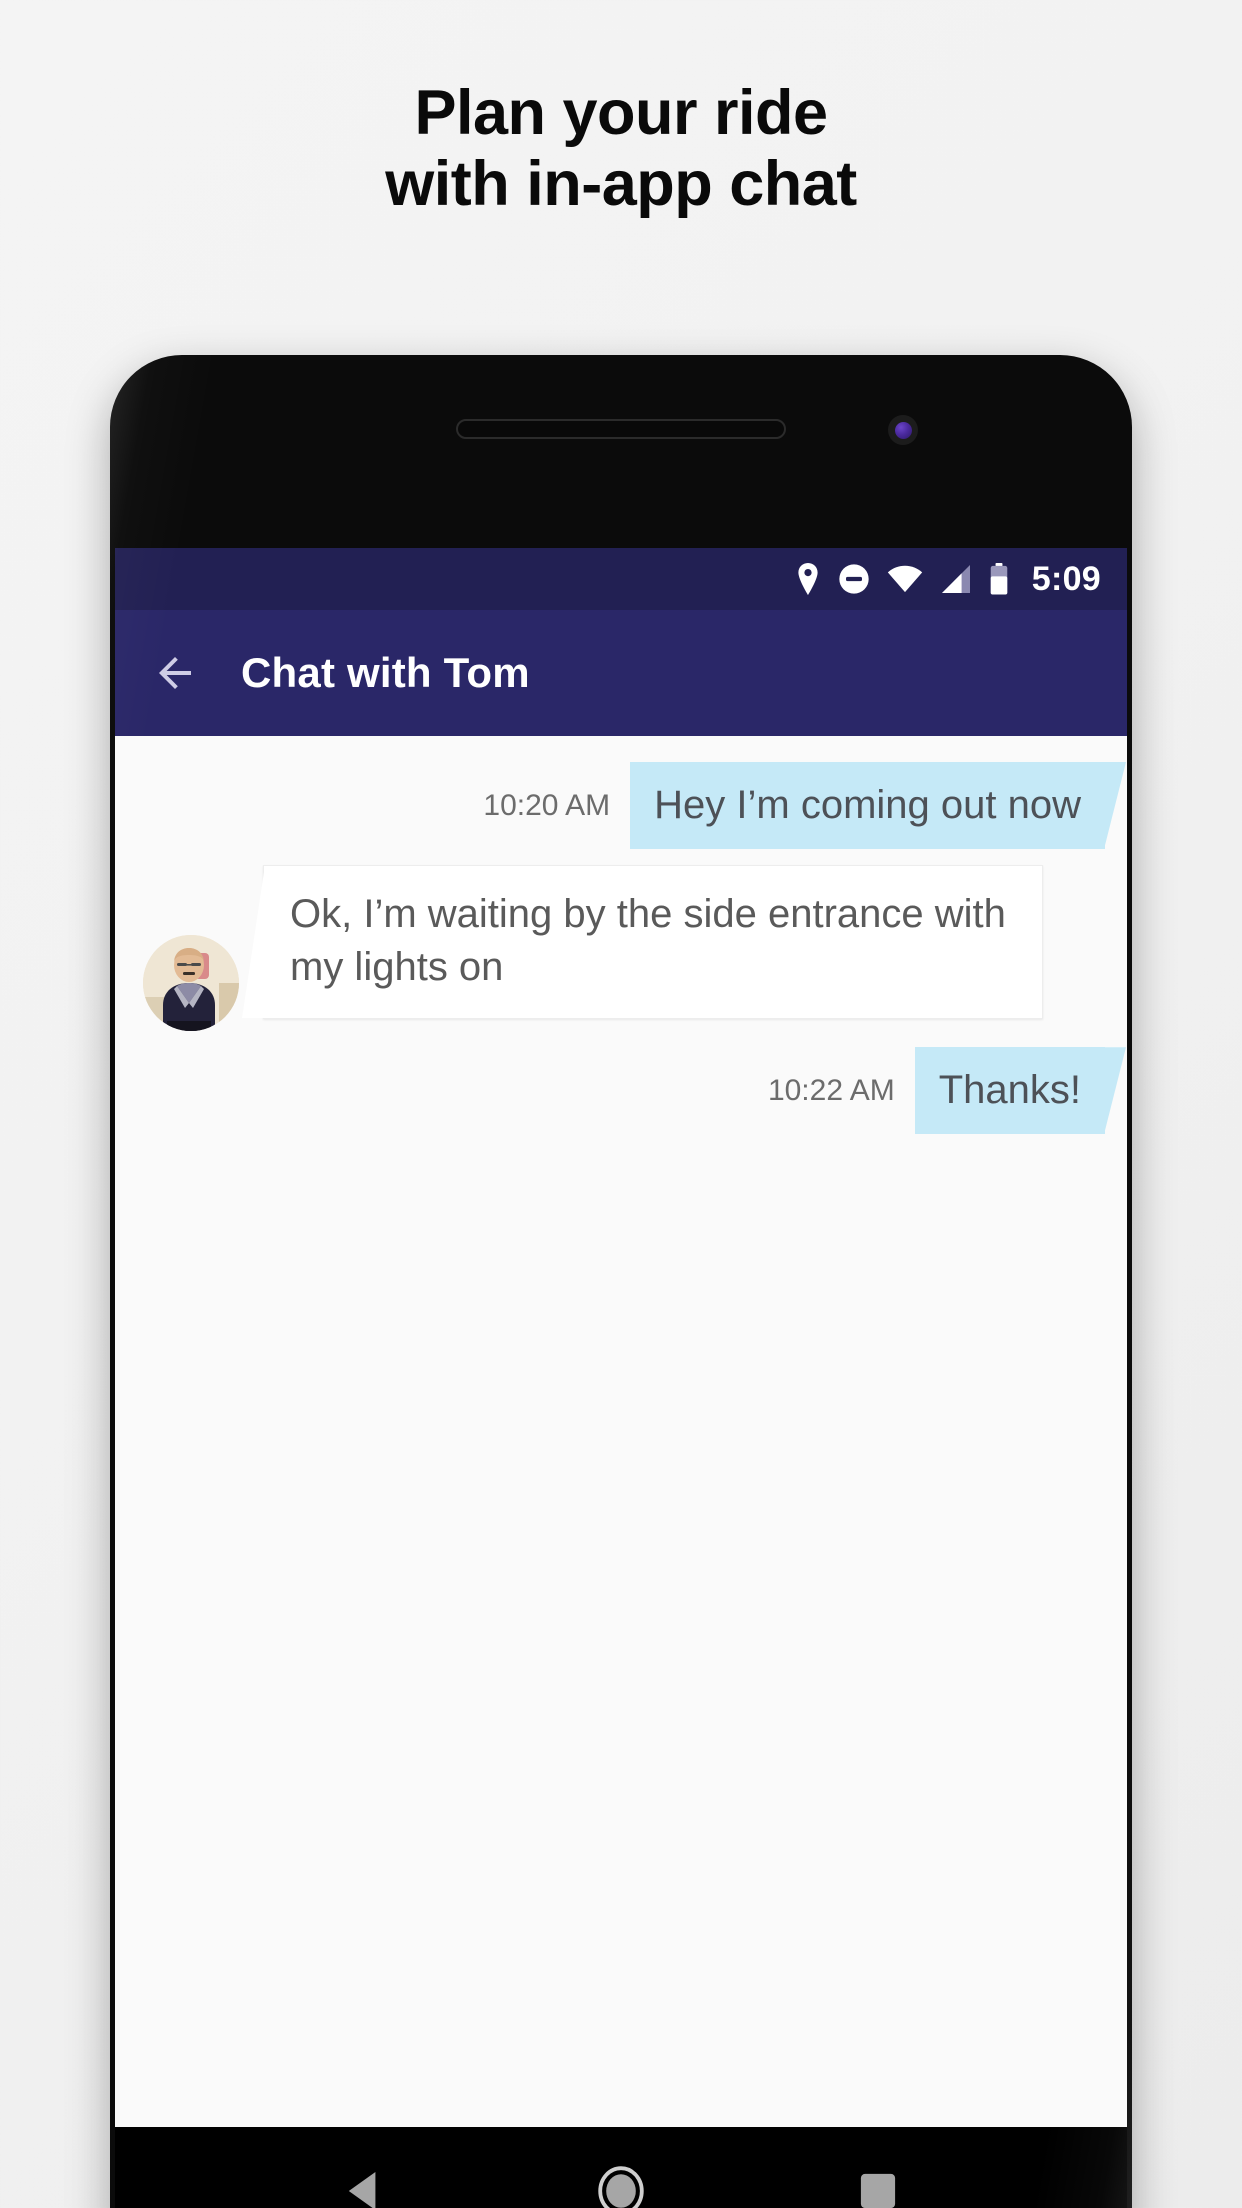  What do you see at coordinates (1066, 578) in the screenshot?
I see `status-bar-clock: 5:09` at bounding box center [1066, 578].